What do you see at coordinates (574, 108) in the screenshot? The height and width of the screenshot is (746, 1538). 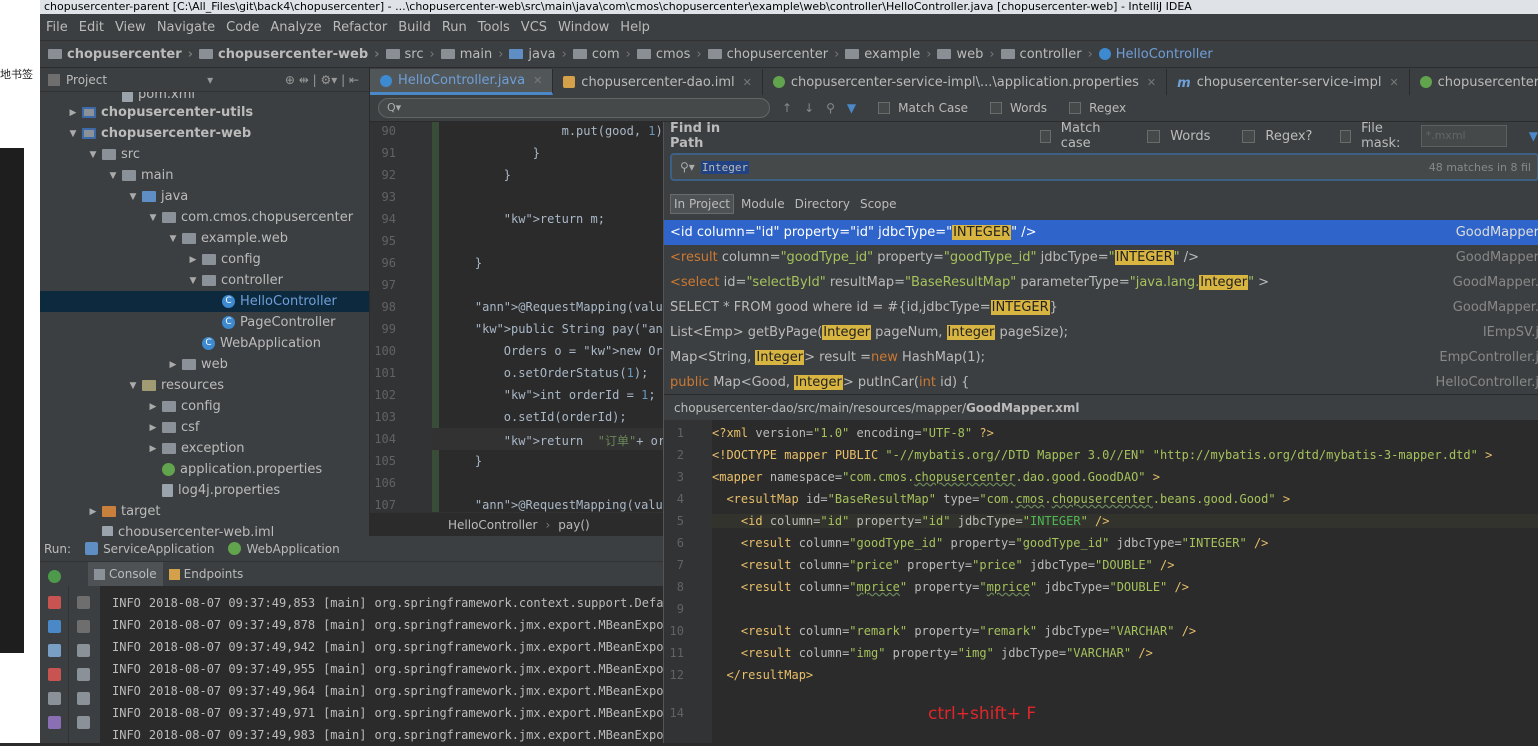 I see `find-input: Q▾` at bounding box center [574, 108].